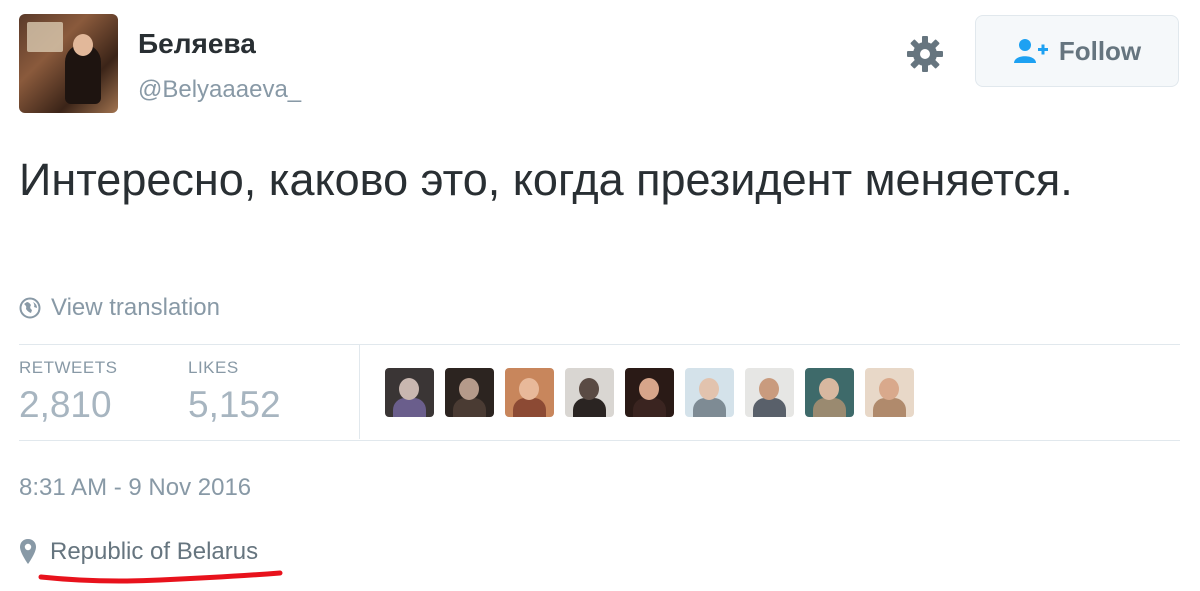 Image resolution: width=1200 pixels, height=591 pixels. I want to click on user-avatar, so click(68, 63).